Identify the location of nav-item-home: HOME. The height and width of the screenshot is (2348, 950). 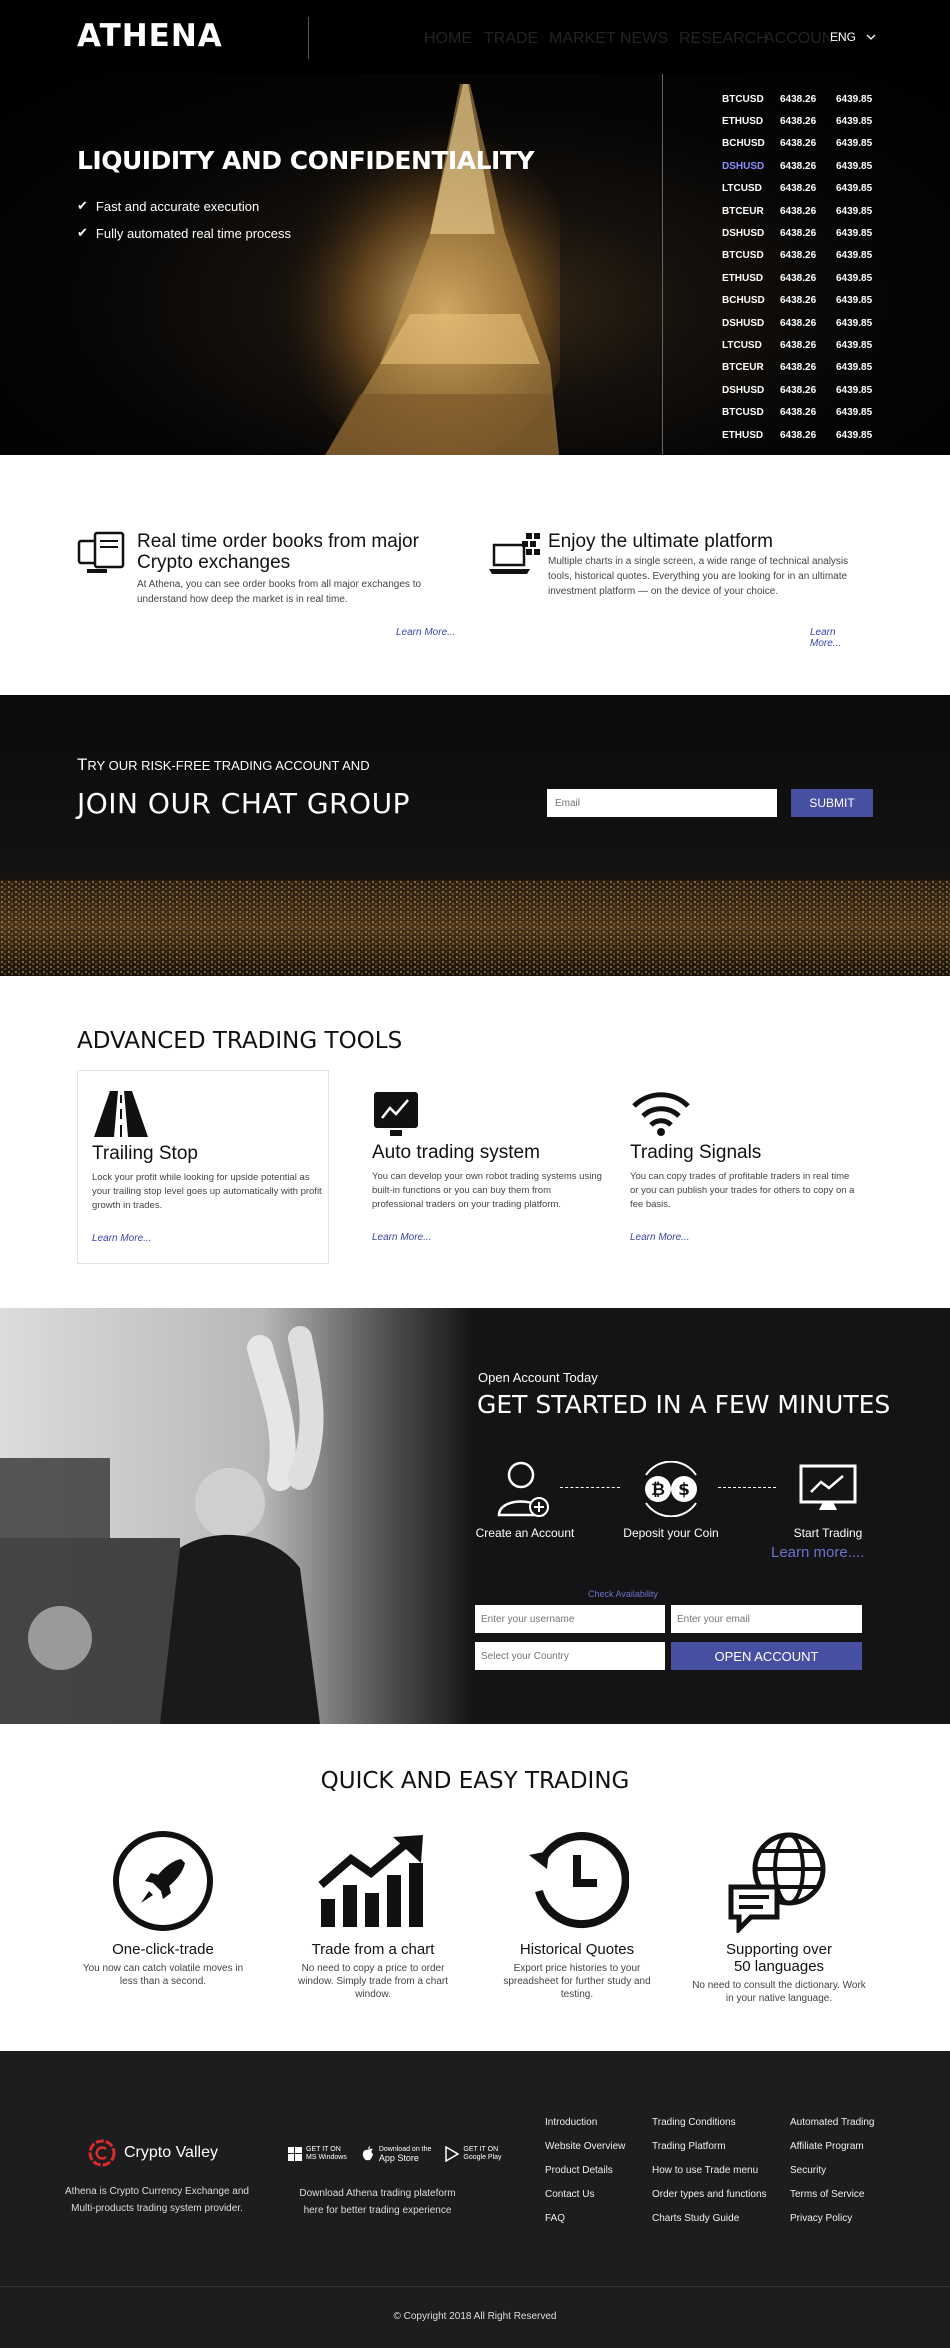
(448, 39).